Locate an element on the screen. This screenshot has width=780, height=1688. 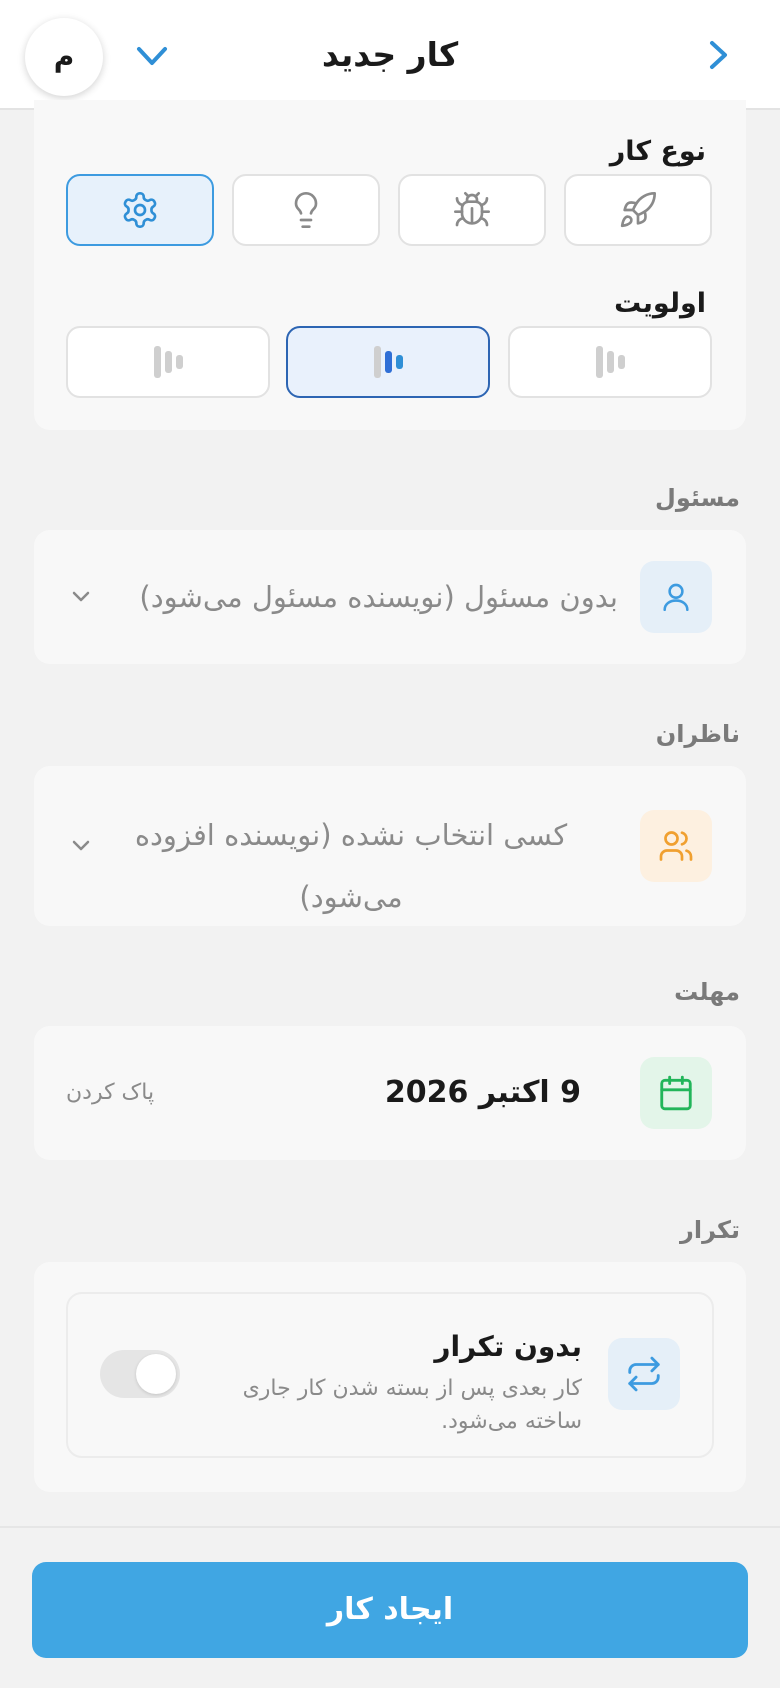
task-type-task-option is located at coordinates (140, 210).